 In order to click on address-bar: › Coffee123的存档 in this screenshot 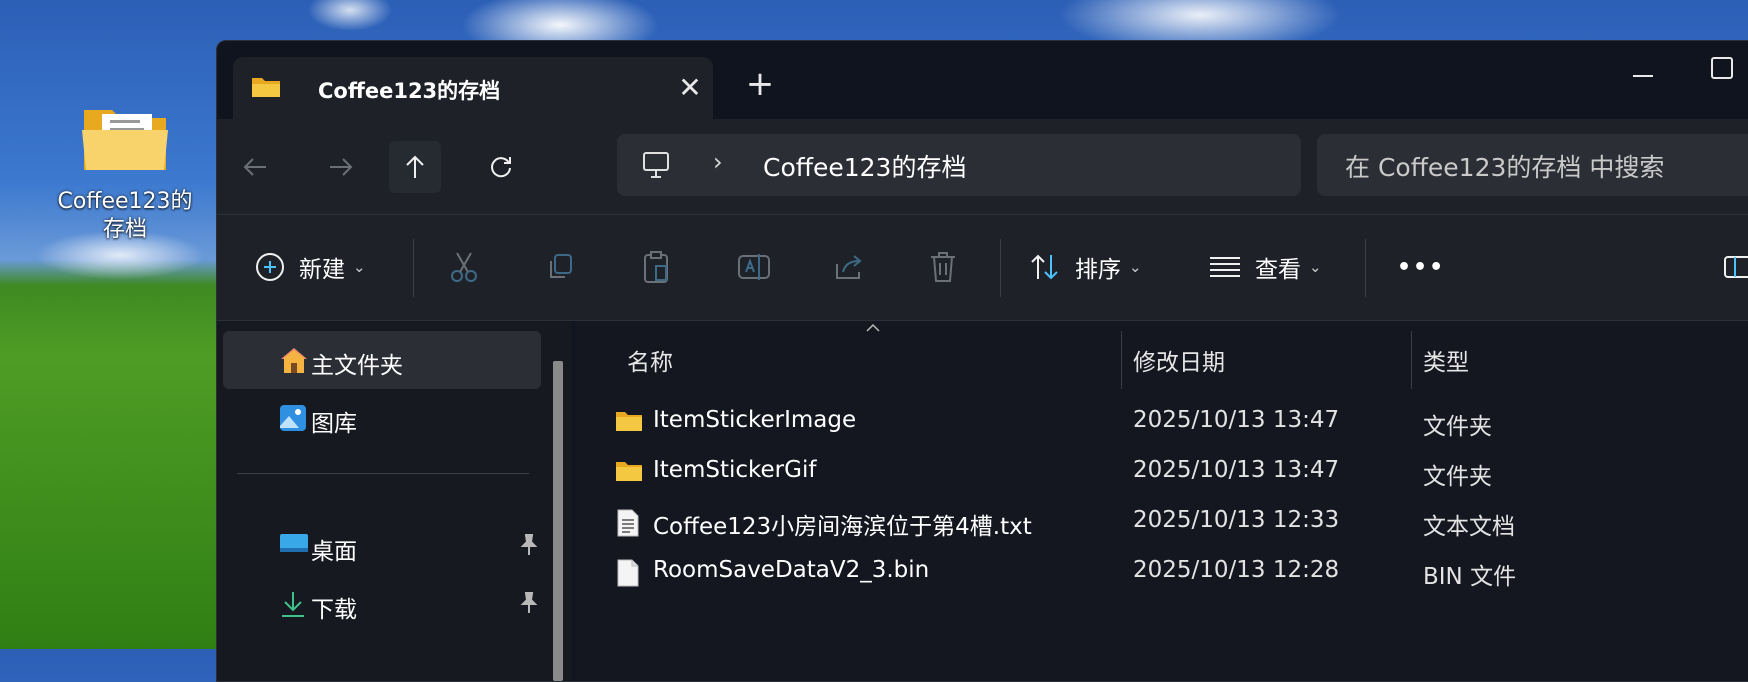, I will do `click(959, 165)`.